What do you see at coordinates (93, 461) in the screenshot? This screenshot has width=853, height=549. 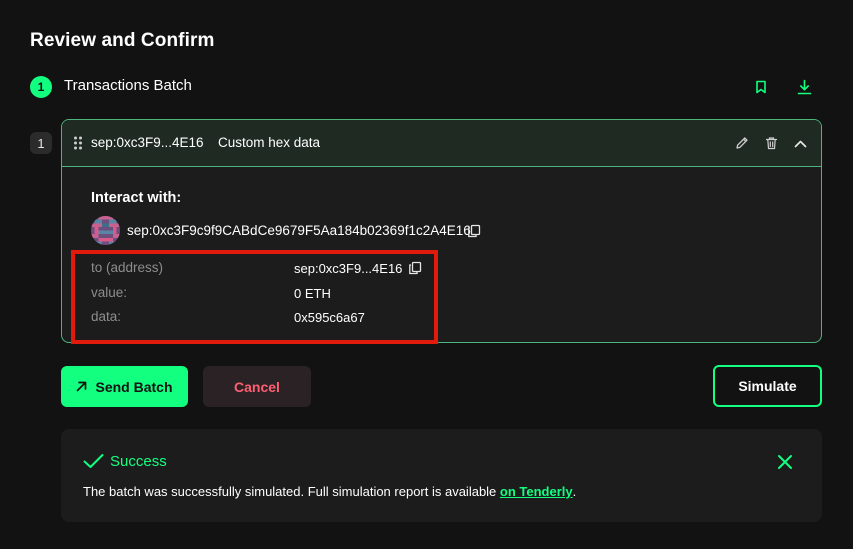 I see `checkmark-icon` at bounding box center [93, 461].